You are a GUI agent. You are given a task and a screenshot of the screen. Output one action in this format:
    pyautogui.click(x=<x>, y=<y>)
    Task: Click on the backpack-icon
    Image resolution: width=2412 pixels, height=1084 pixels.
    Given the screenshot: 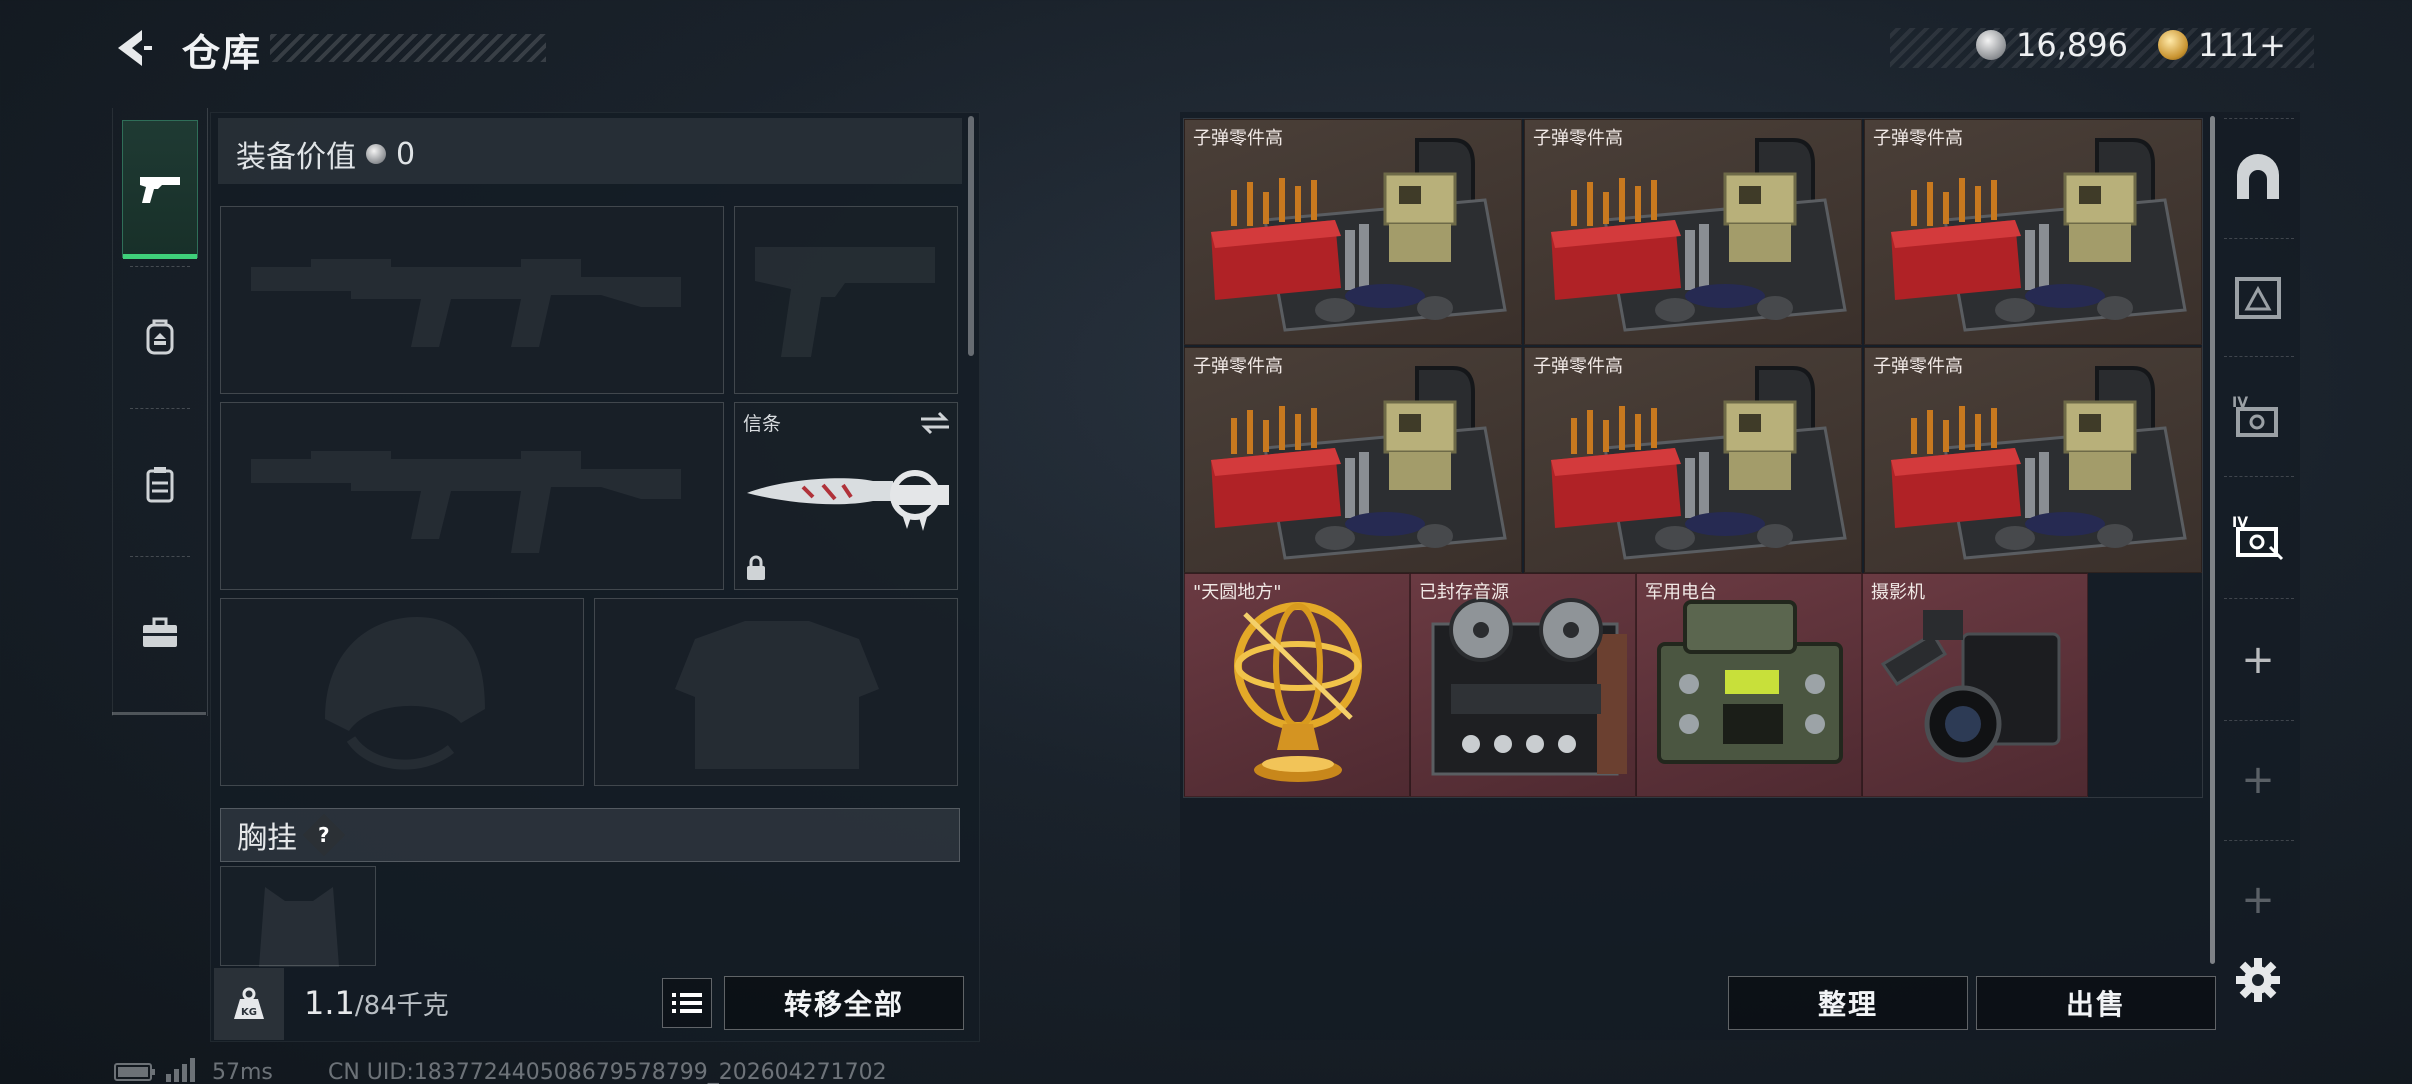 What is the action you would take?
    pyautogui.click(x=160, y=337)
    